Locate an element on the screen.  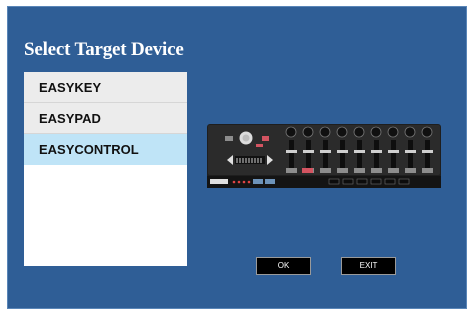
ok-button: OK is located at coordinates (283, 266).